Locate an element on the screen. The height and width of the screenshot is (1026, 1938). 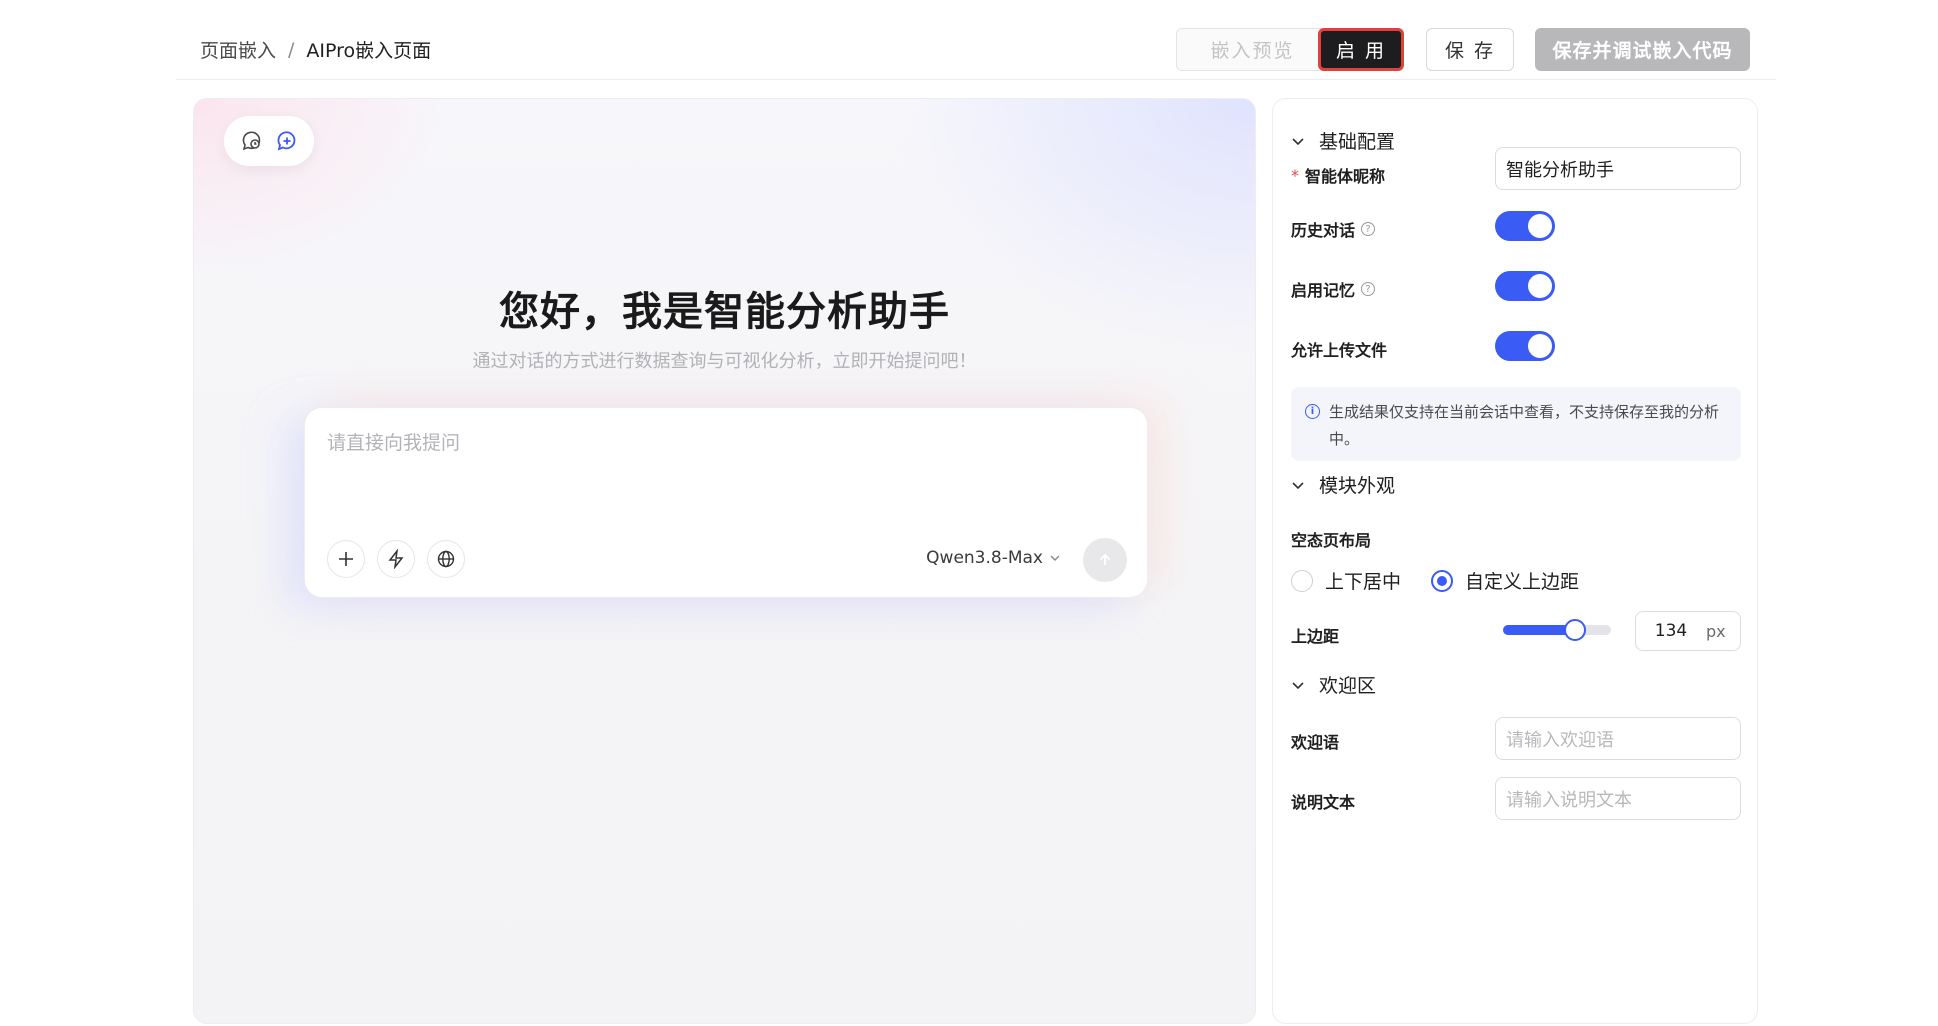
margin-label: 上边距 is located at coordinates (1315, 635).